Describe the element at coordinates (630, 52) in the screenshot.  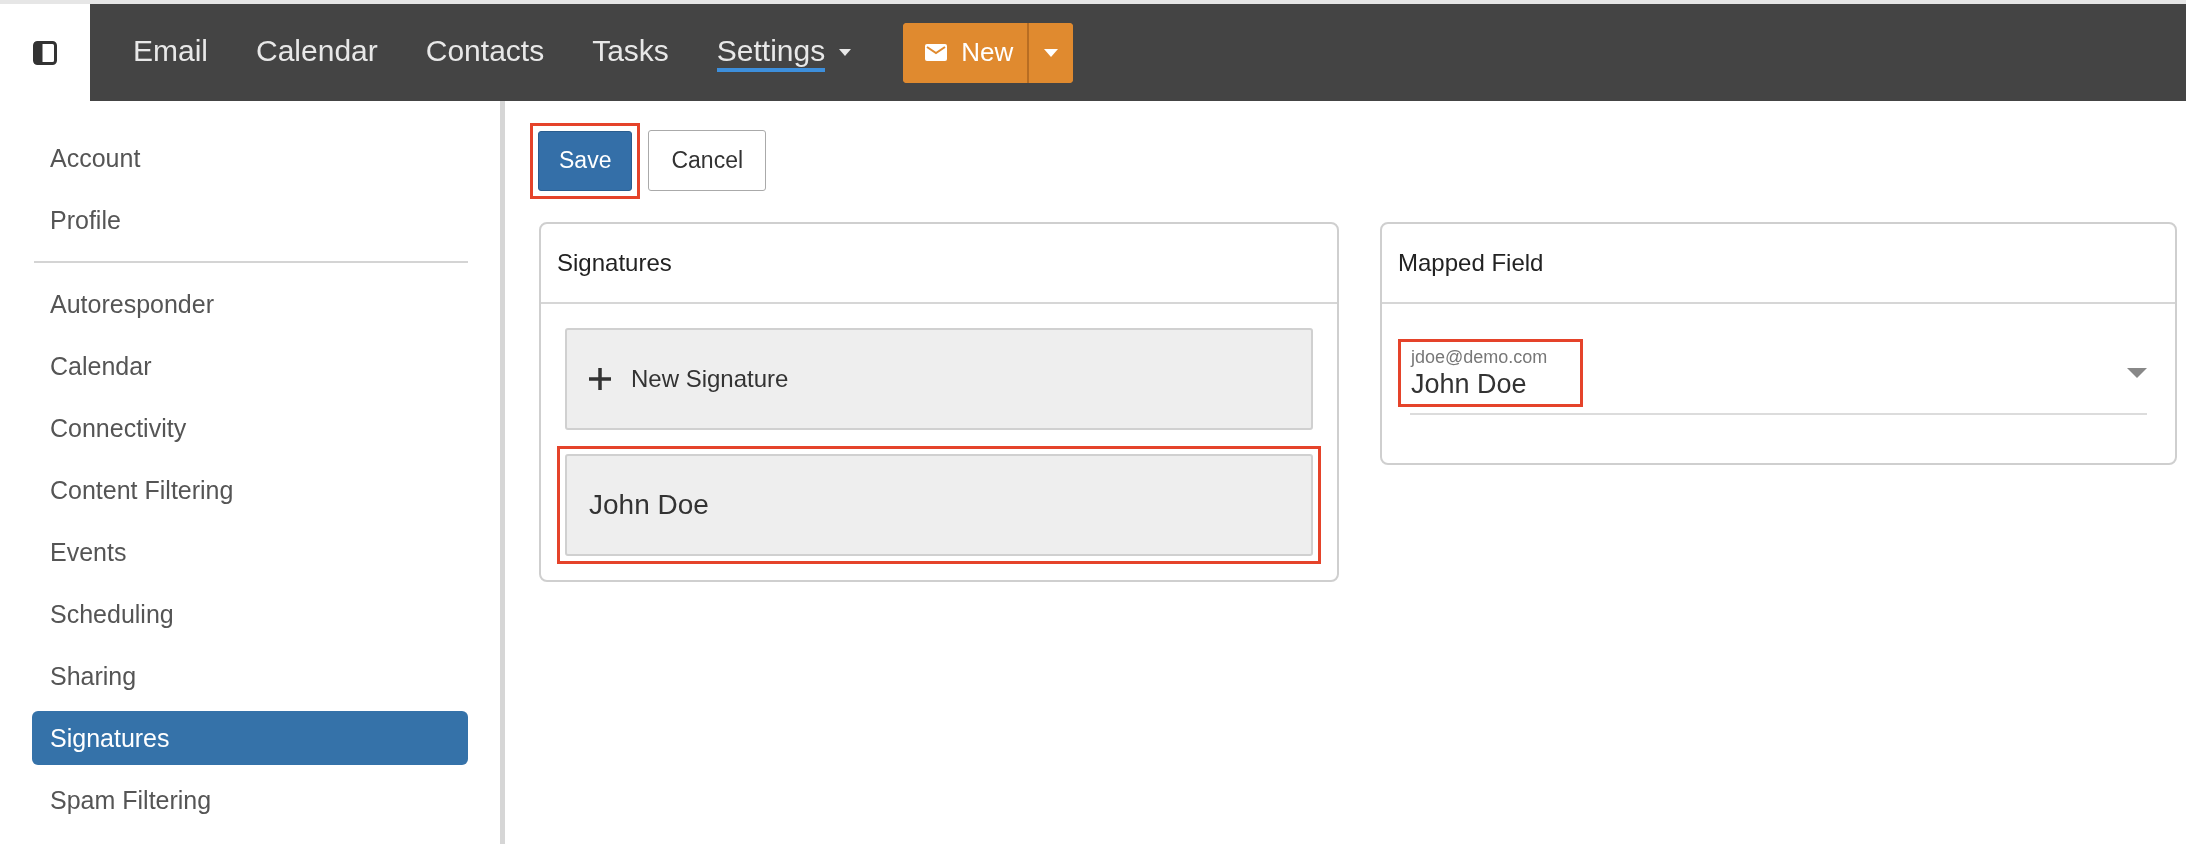
I see `nav-link: Tasks` at that location.